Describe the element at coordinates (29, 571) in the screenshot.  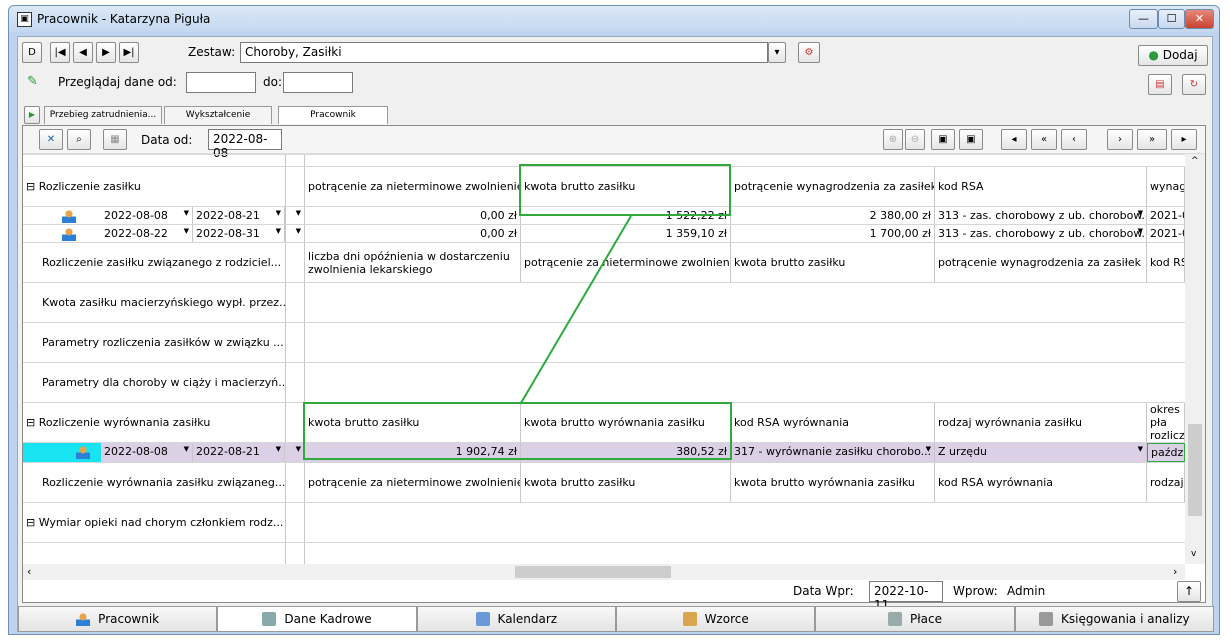
I see `scroll-left-arrow-icon: ‹` at that location.